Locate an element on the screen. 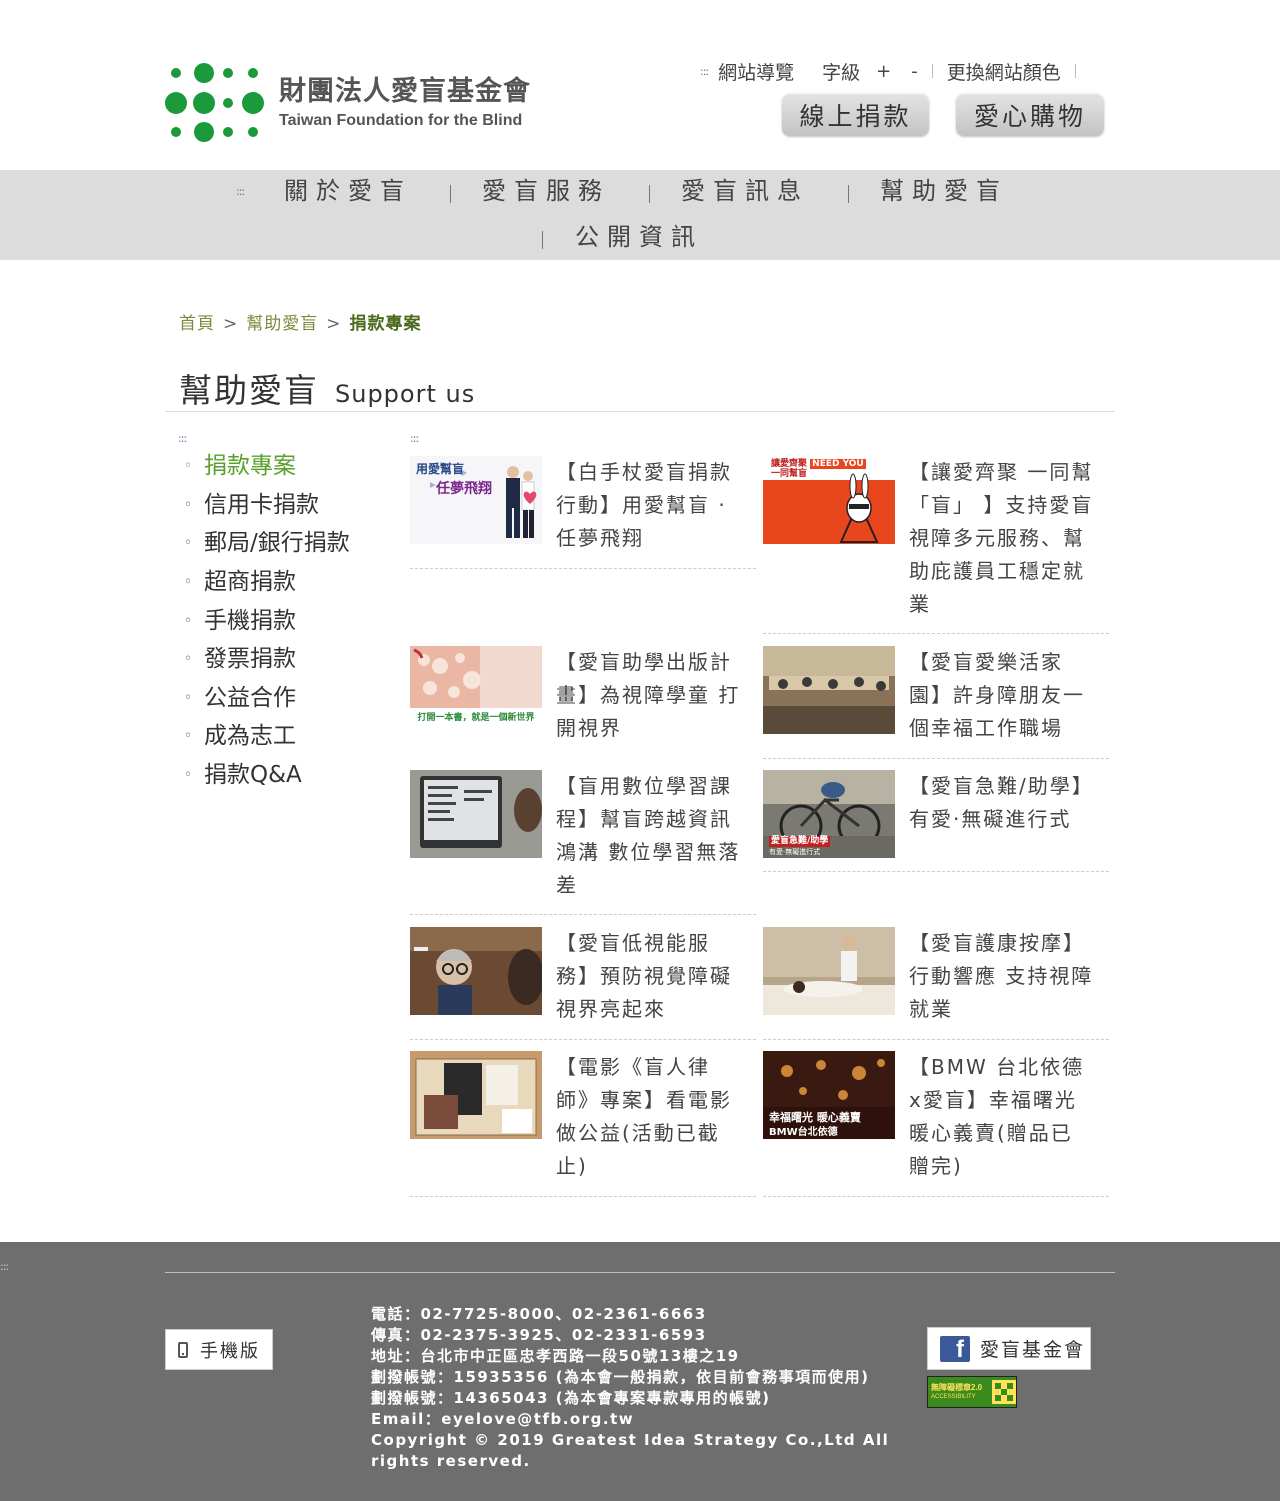 This screenshot has height=1501, width=1280. side-menu-item-donation-projects: ◦ 捐款專案 is located at coordinates (267, 466).